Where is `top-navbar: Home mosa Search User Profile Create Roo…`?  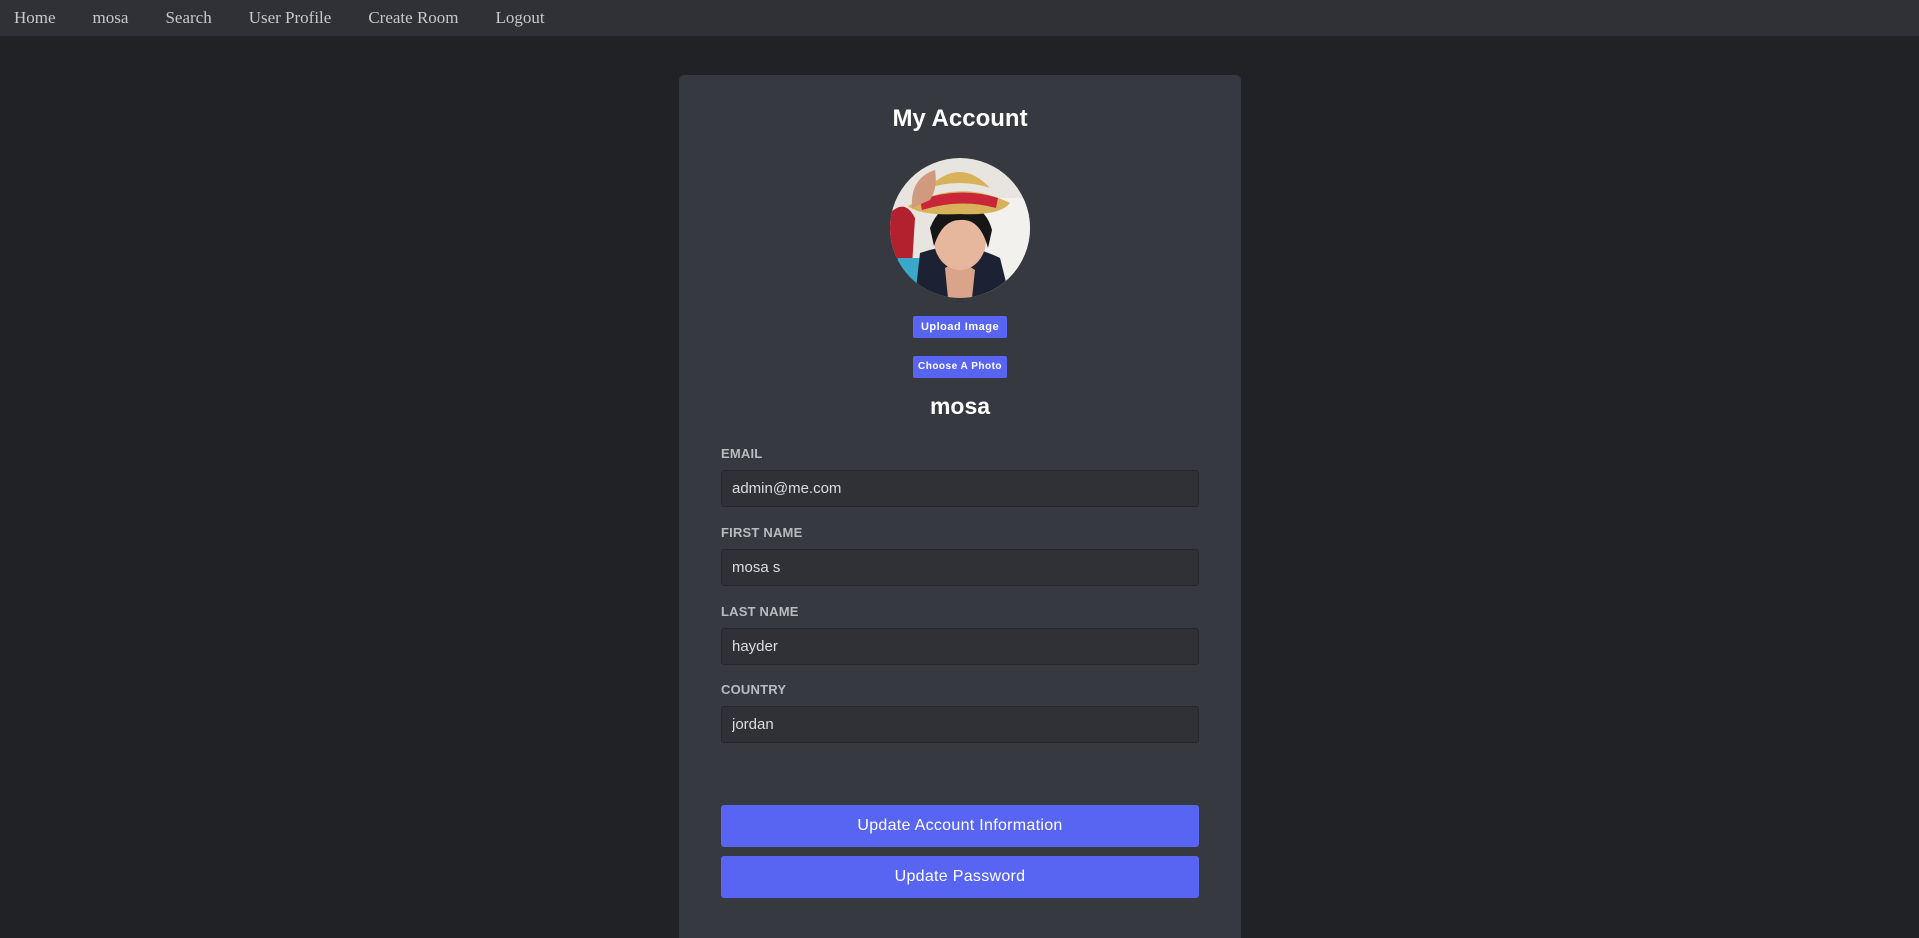 top-navbar: Home mosa Search User Profile Create Roo… is located at coordinates (959, 18).